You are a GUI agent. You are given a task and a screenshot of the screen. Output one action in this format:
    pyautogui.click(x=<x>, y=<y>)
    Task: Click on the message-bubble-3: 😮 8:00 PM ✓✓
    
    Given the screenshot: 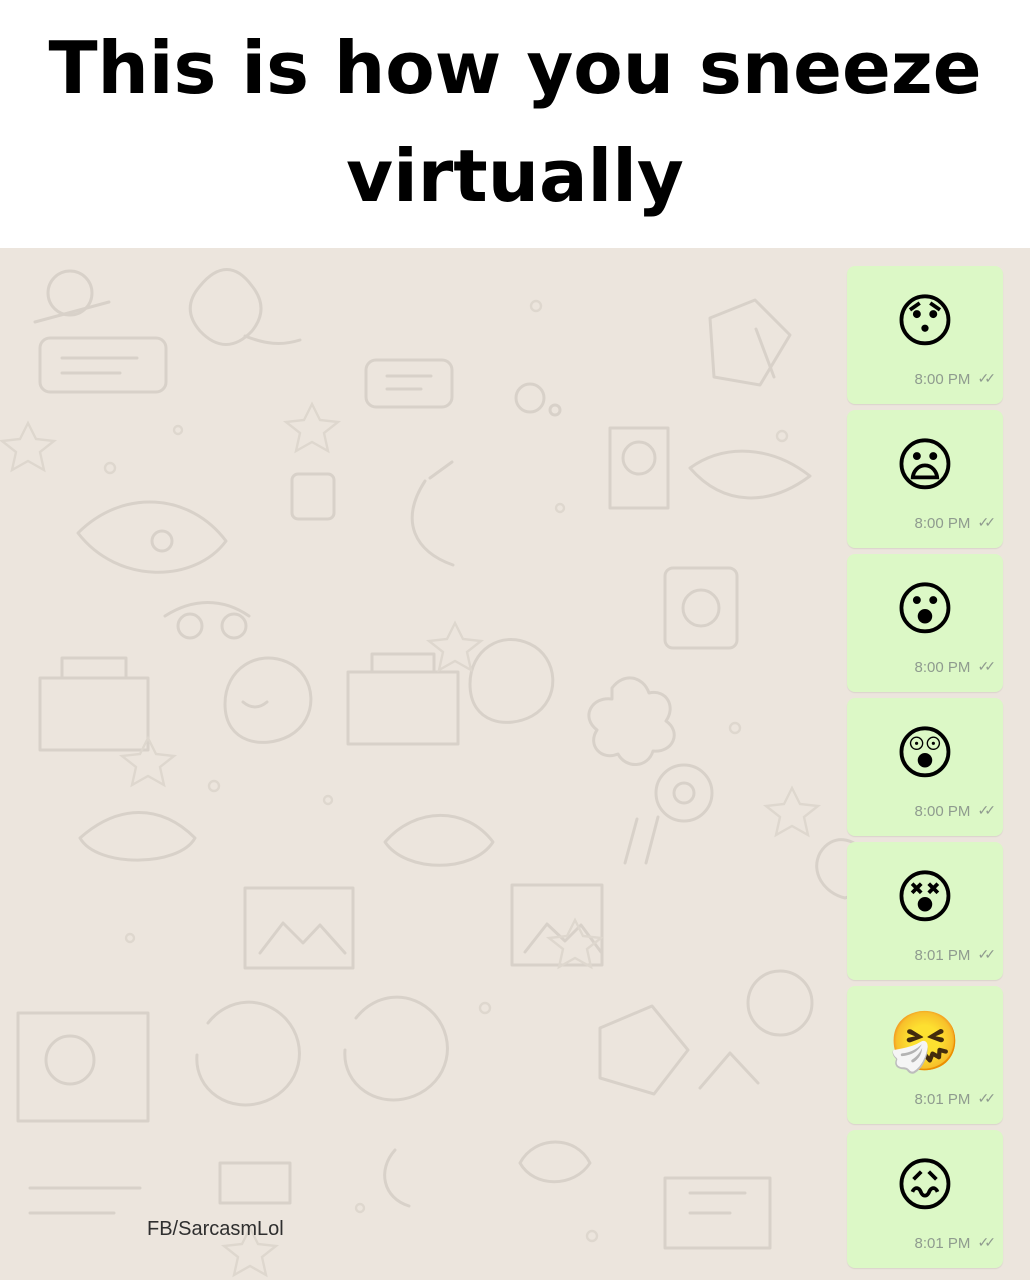 What is the action you would take?
    pyautogui.click(x=925, y=623)
    